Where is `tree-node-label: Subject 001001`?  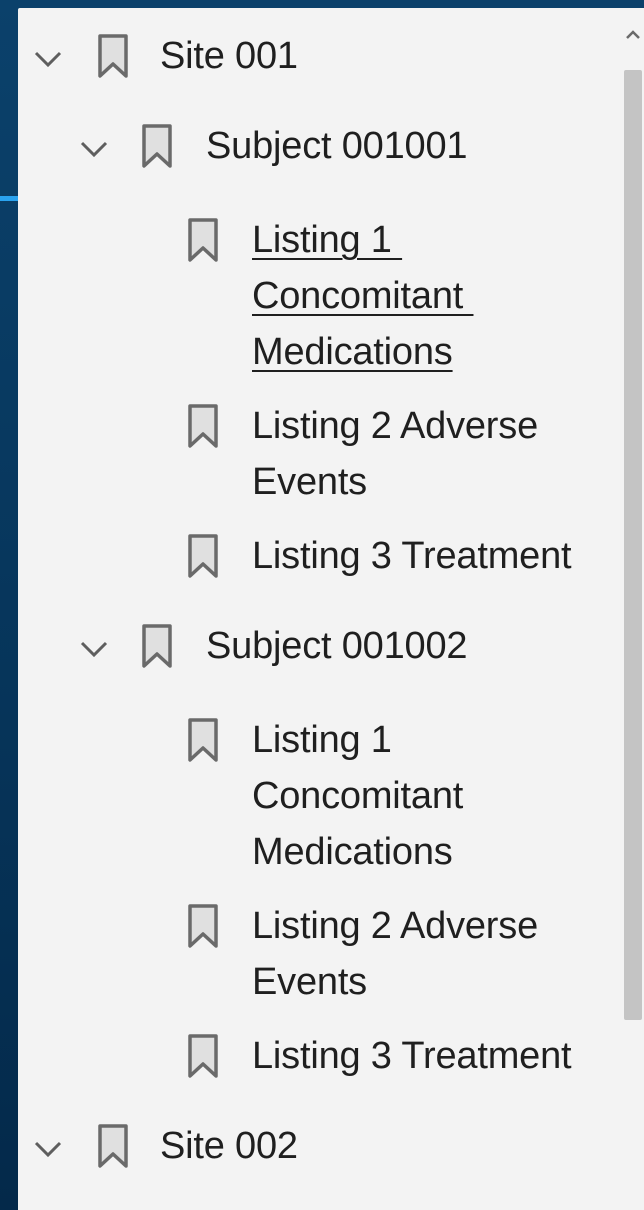 tree-node-label: Subject 001001 is located at coordinates (337, 146).